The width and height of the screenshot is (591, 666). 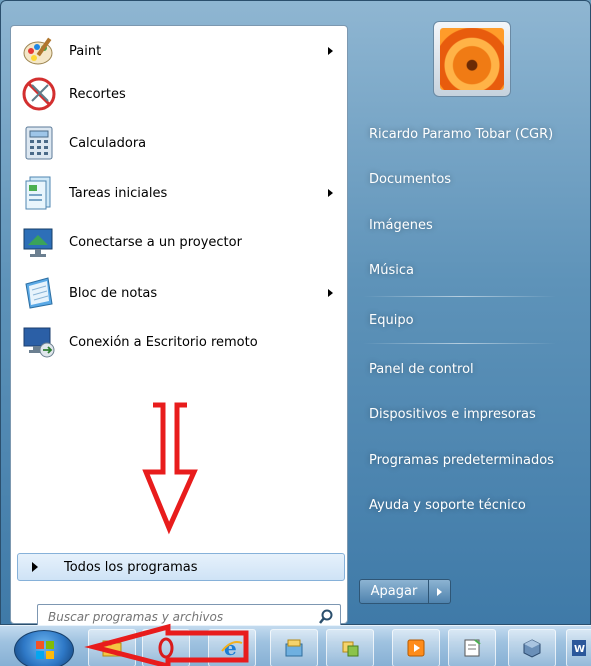 I want to click on word-icon: W, so click(x=579, y=648).